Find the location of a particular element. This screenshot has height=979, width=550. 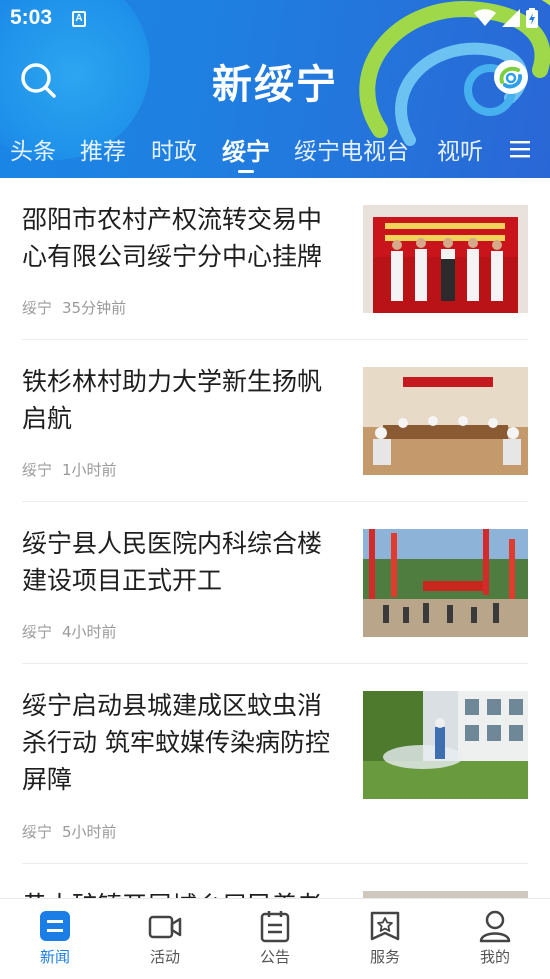

app-title: 新绥宁 is located at coordinates (275, 85).